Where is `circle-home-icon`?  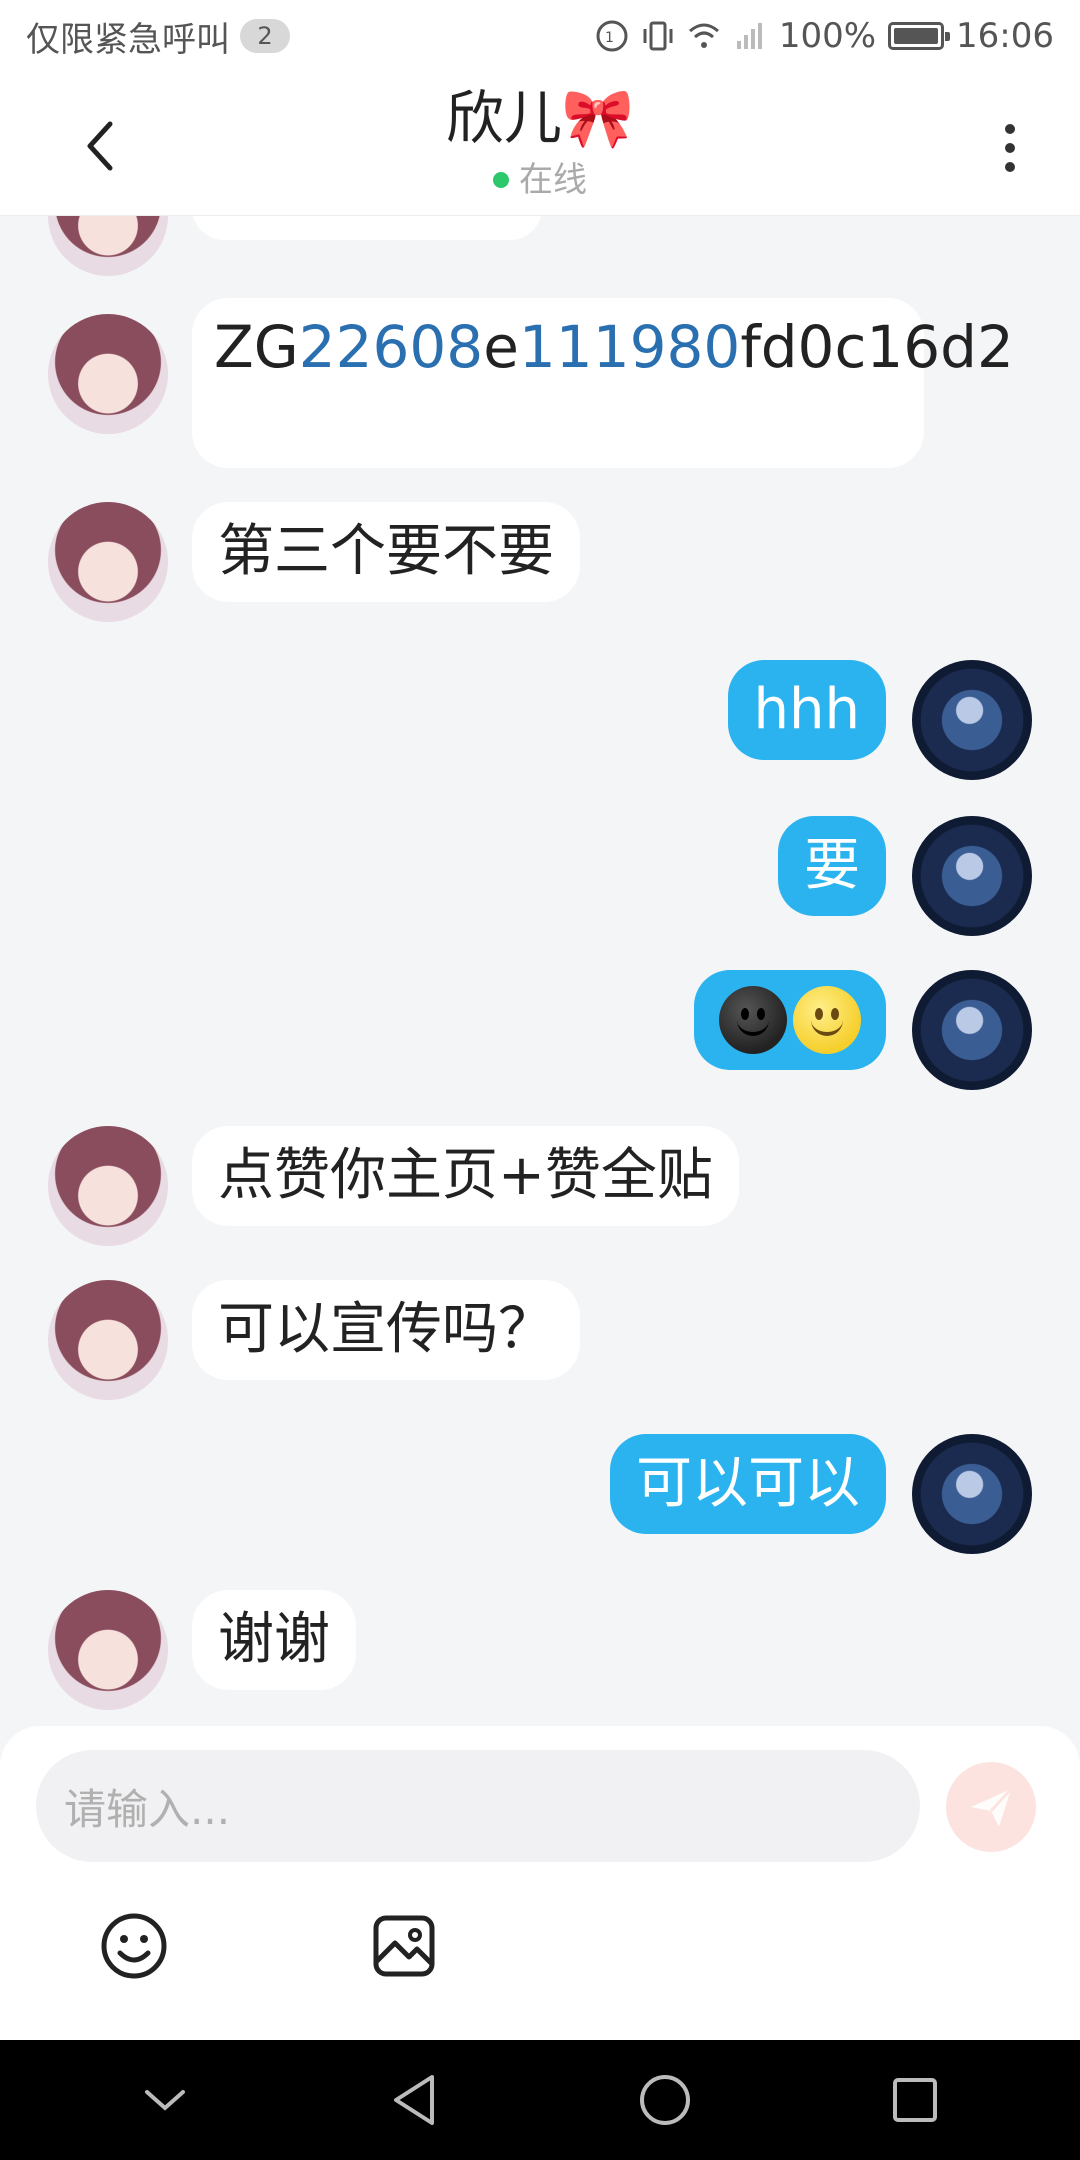
circle-home-icon is located at coordinates (665, 2100).